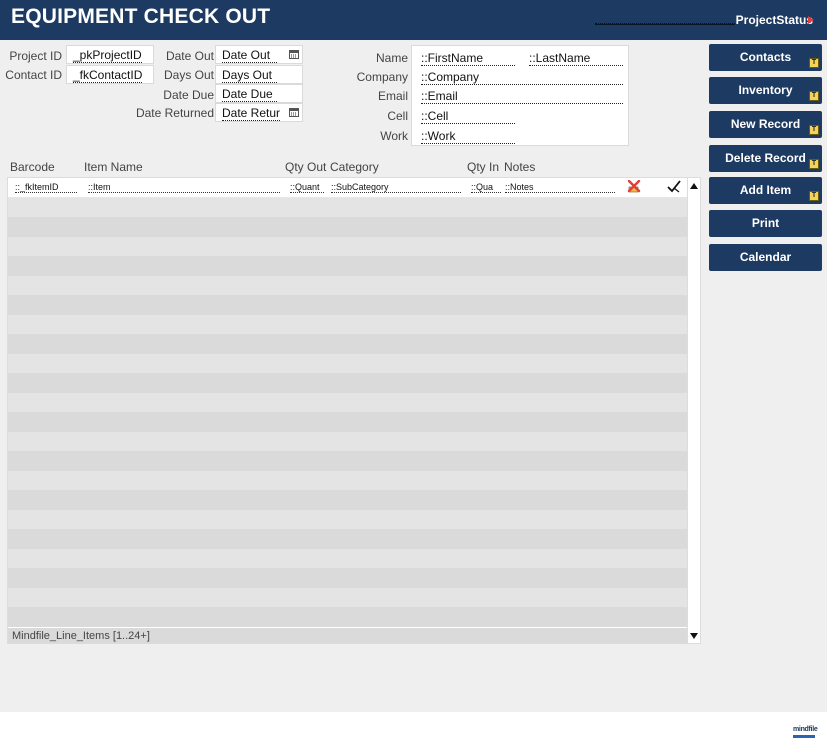  What do you see at coordinates (486, 187) in the screenshot?
I see `qty-in-cell: ::Qua` at bounding box center [486, 187].